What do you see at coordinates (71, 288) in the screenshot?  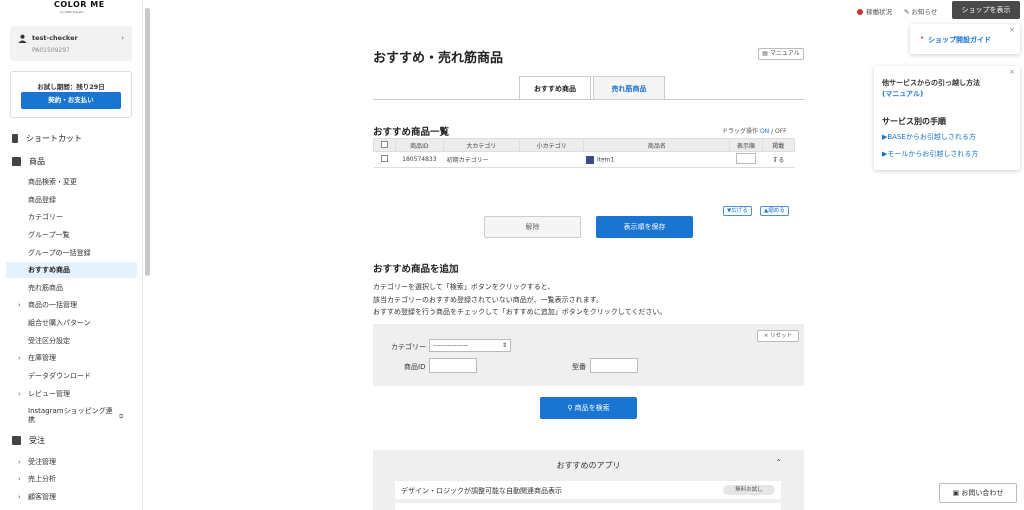 I see `sidebar-item-bestsellers: 売れ筋商品` at bounding box center [71, 288].